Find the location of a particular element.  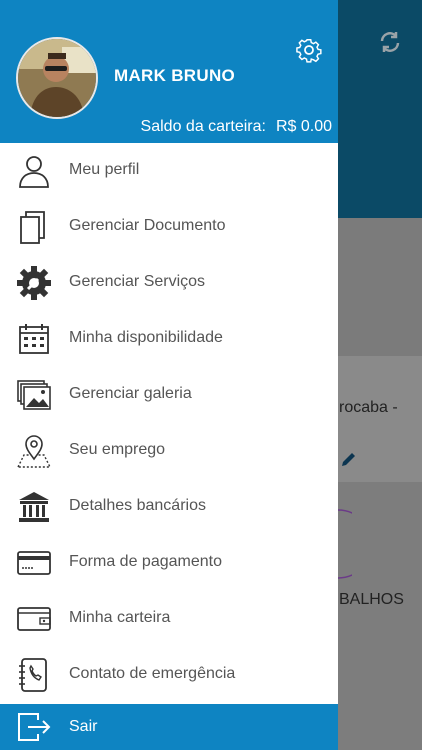

menu-item-job: Seu emprego is located at coordinates (169, 451).